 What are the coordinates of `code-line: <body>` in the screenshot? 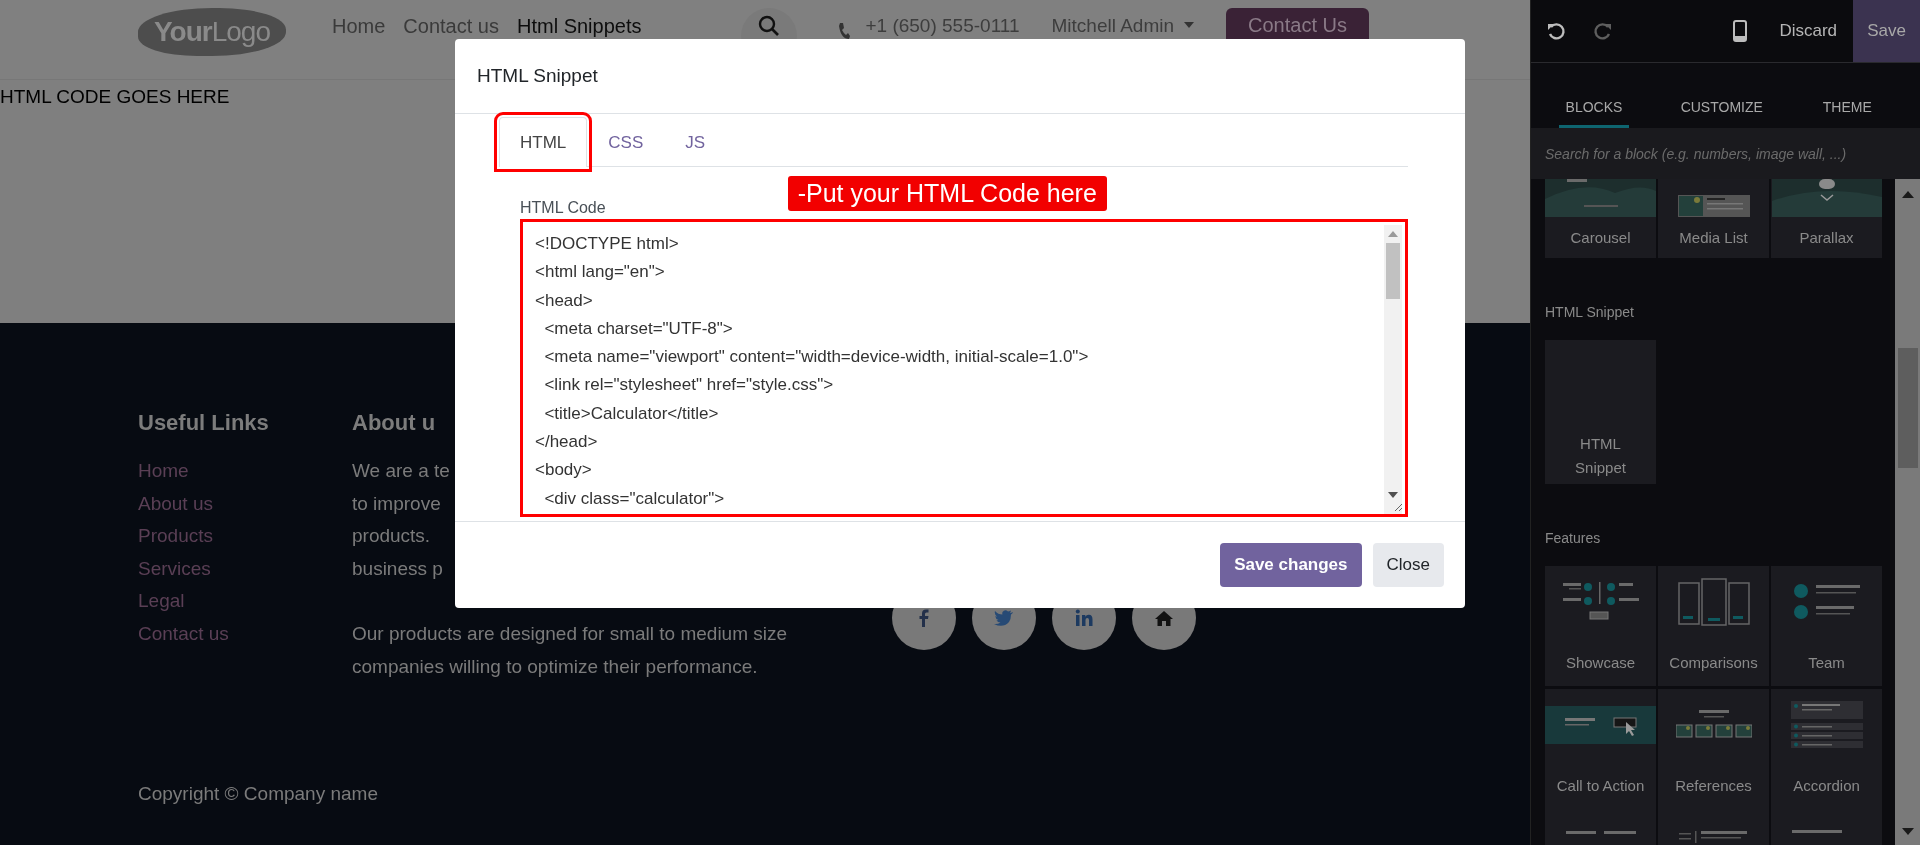 It's located at (564, 470).